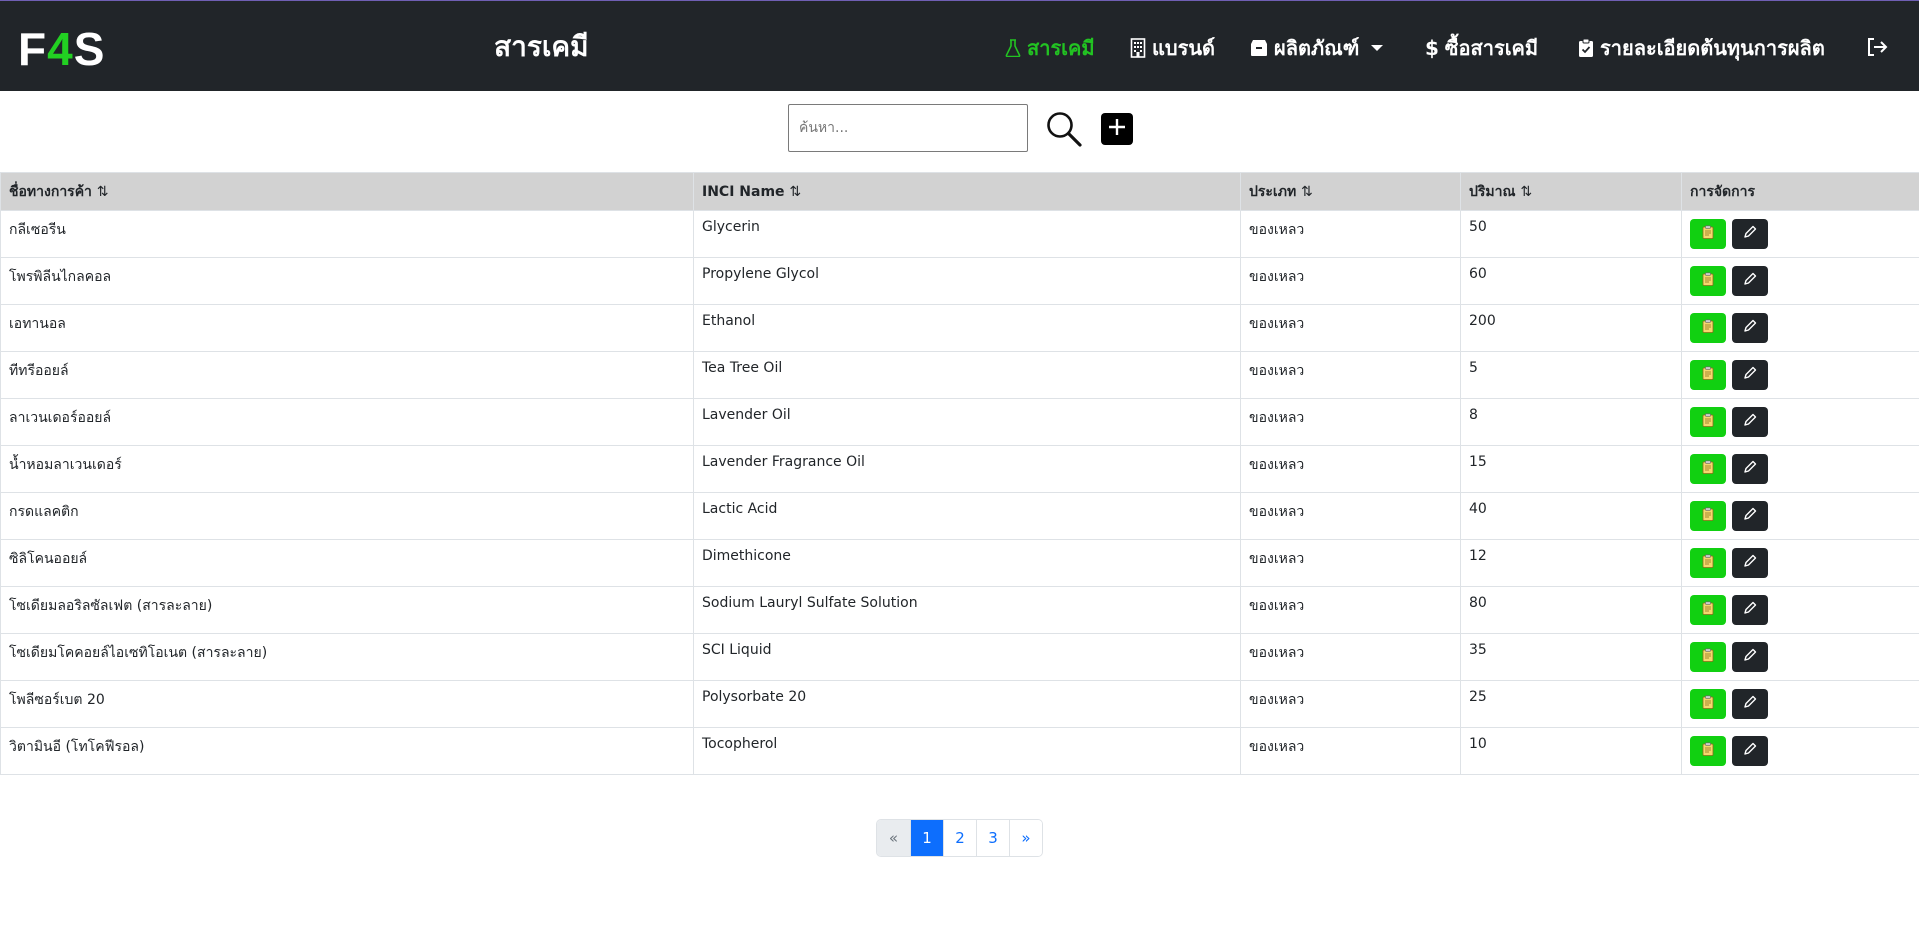  What do you see at coordinates (959, 563) in the screenshot?
I see `table-row: ซิลิโคนออยล์ Dimethicone ของเหลว 12` at bounding box center [959, 563].